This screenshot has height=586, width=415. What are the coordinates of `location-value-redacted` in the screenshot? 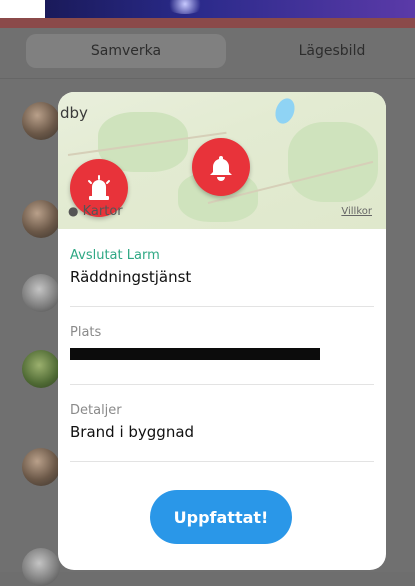 It's located at (195, 354).